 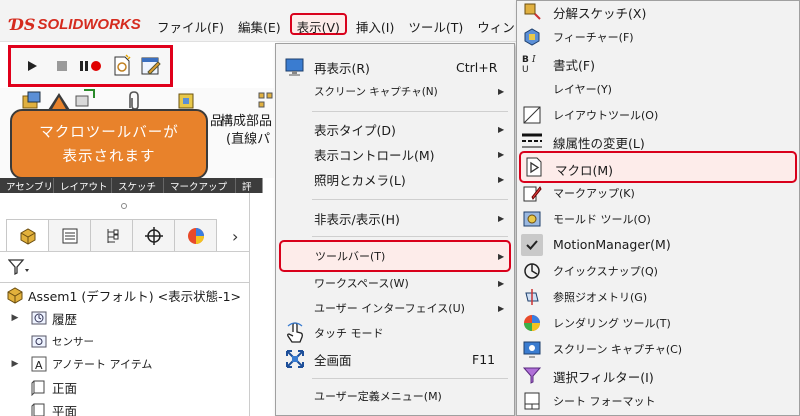 What do you see at coordinates (599, 143) in the screenshot?
I see `submenu-item-label: 線属性の変更(L)` at bounding box center [599, 143].